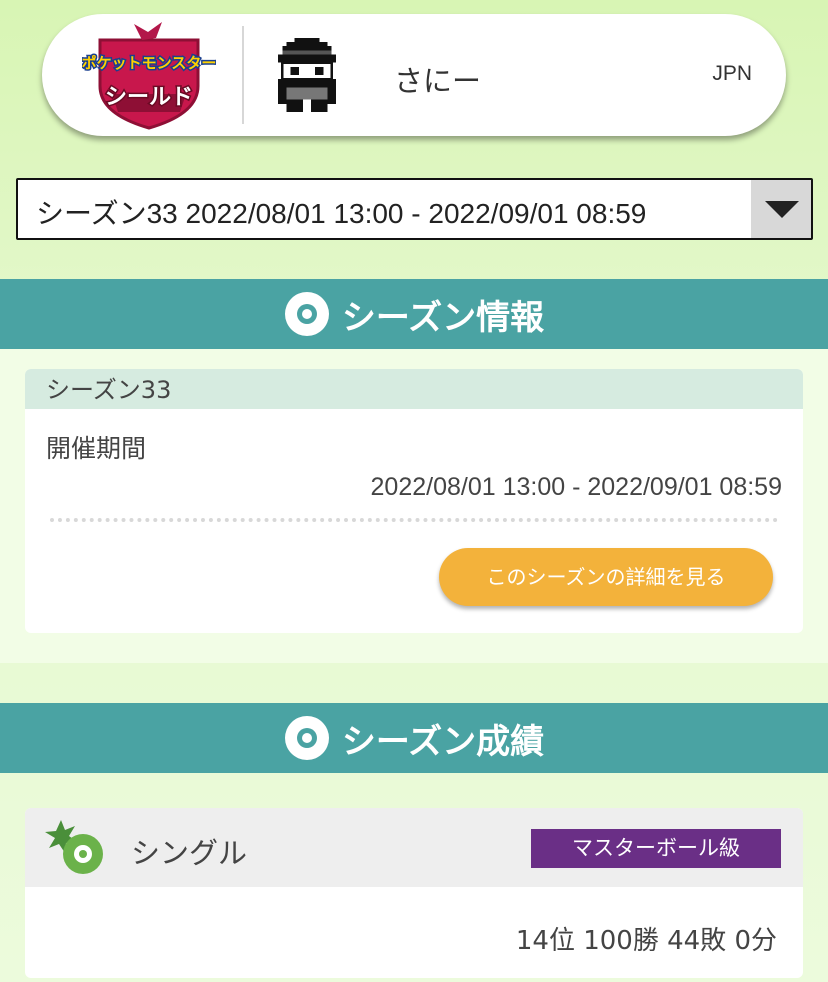 This screenshot has width=828, height=982. Describe the element at coordinates (74, 847) in the screenshot. I see `single-battle-icon` at that location.